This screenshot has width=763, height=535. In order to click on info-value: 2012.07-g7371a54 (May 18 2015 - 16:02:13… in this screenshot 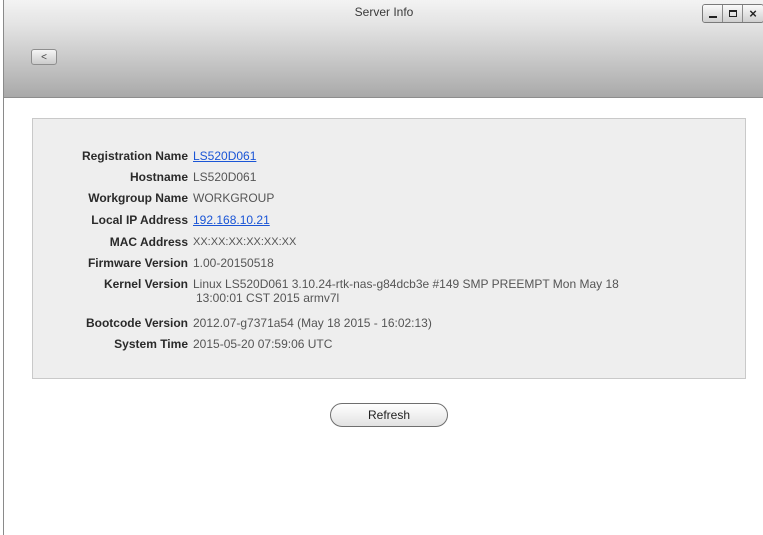, I will do `click(312, 323)`.